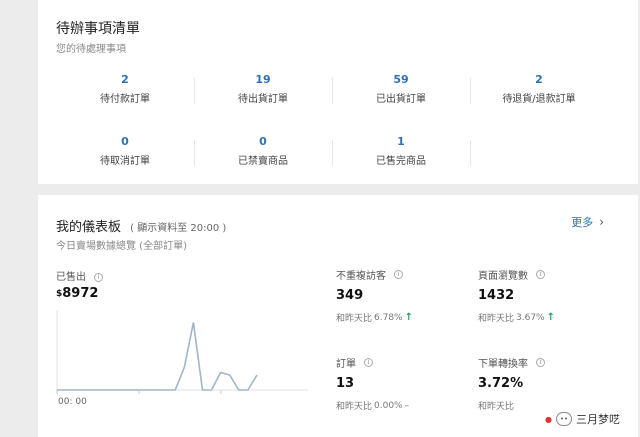 The width and height of the screenshot is (640, 437). I want to click on todo-item-returns: 2 待退貨/退款訂單, so click(539, 97).